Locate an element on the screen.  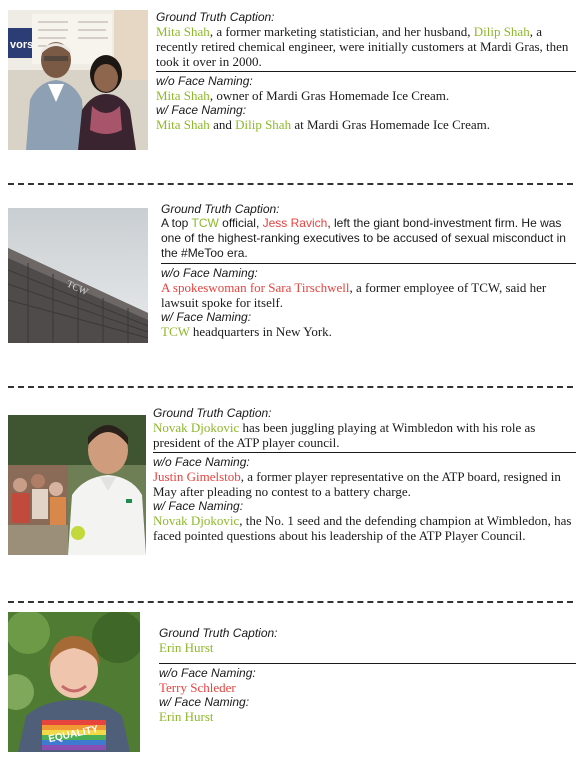
photo-3-illustration is located at coordinates (77, 485).